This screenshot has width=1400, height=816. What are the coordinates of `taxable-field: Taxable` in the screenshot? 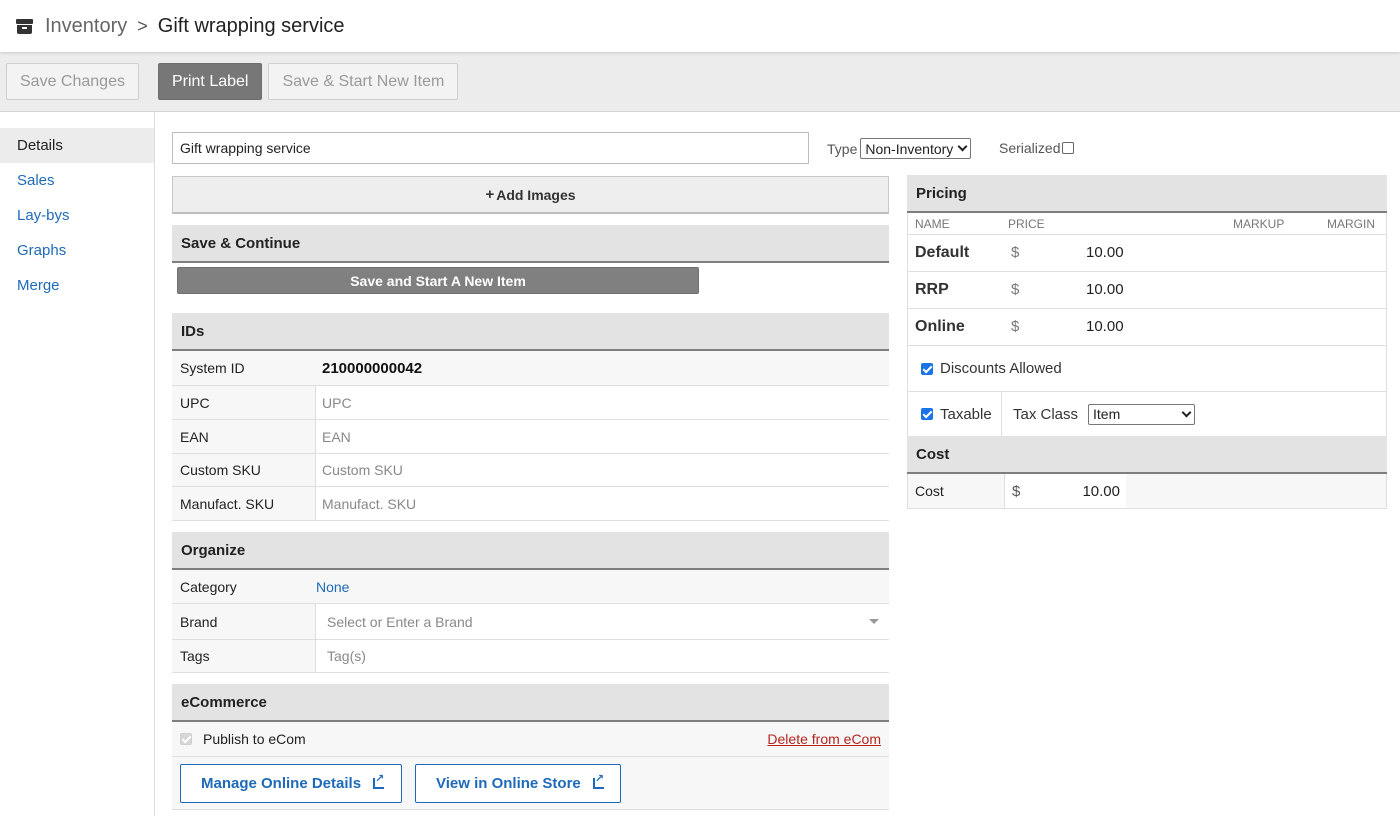 It's located at (955, 414).